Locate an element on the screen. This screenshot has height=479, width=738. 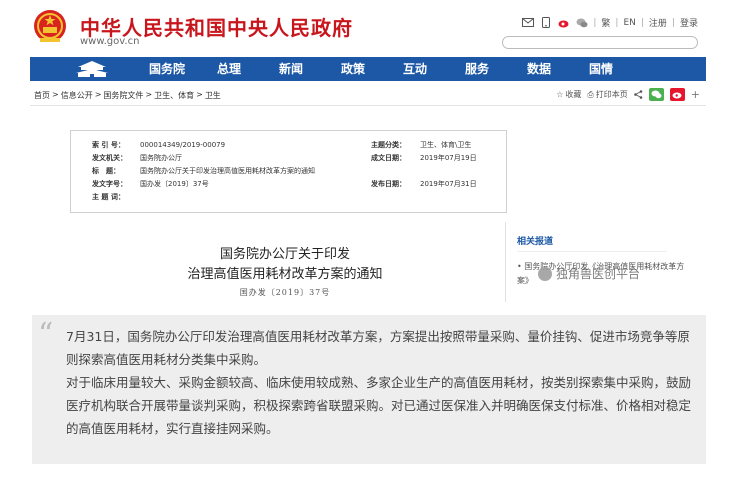
more-share-icon: + is located at coordinates (695, 94).